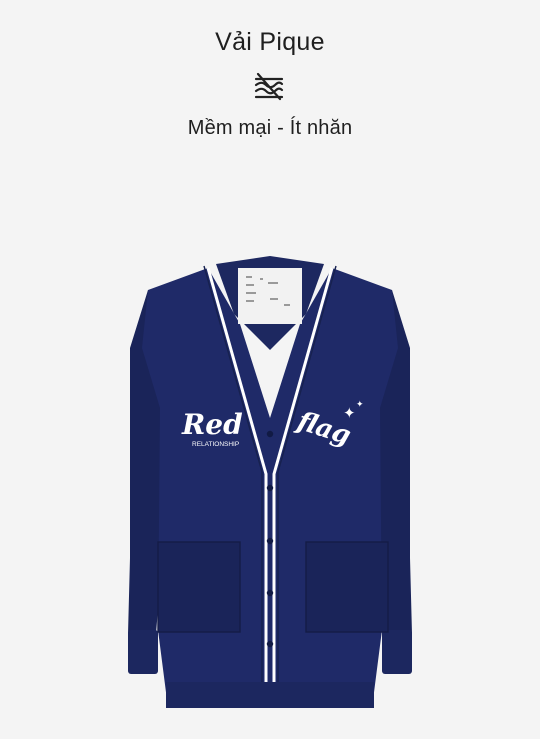 The height and width of the screenshot is (739, 540). I want to click on print-red: Red, so click(212, 424).